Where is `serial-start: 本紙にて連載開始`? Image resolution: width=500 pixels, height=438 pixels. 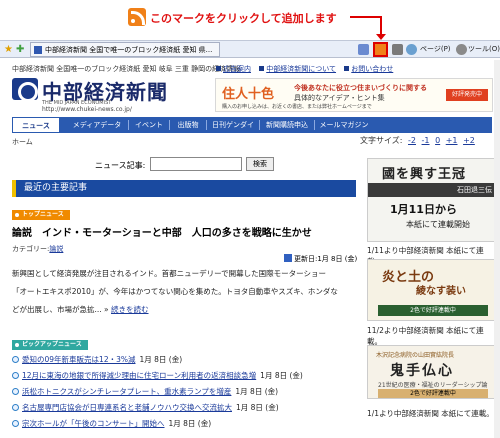
serial-start: 本紙にて連載開始 is located at coordinates (438, 224).